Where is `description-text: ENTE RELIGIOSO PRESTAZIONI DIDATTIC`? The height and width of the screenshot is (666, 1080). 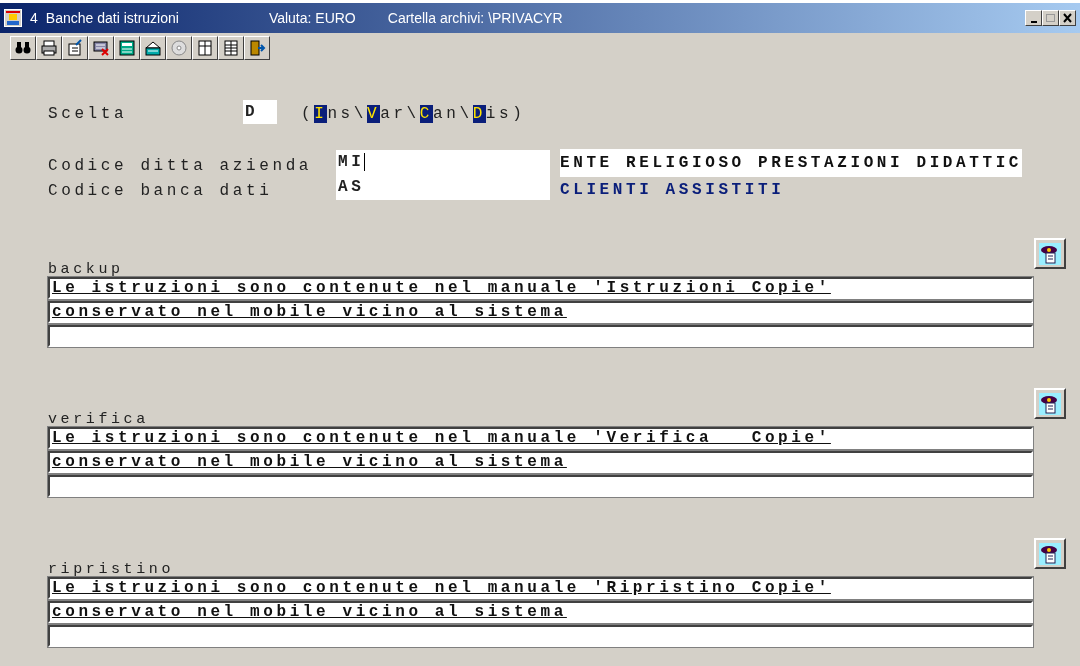
description-text: ENTE RELIGIOSO PRESTAZIONI DIDATTIC is located at coordinates (791, 162).